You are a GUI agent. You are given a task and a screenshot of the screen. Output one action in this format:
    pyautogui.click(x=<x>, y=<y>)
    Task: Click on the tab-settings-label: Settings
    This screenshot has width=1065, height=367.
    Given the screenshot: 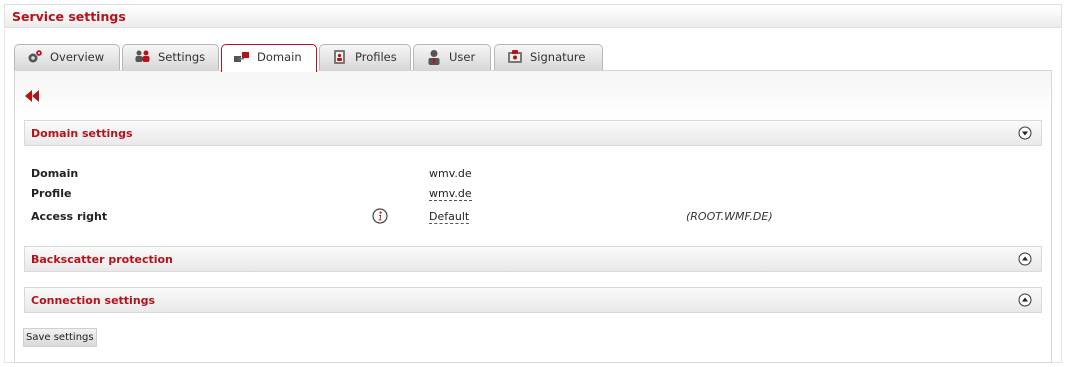 What is the action you would take?
    pyautogui.click(x=182, y=57)
    